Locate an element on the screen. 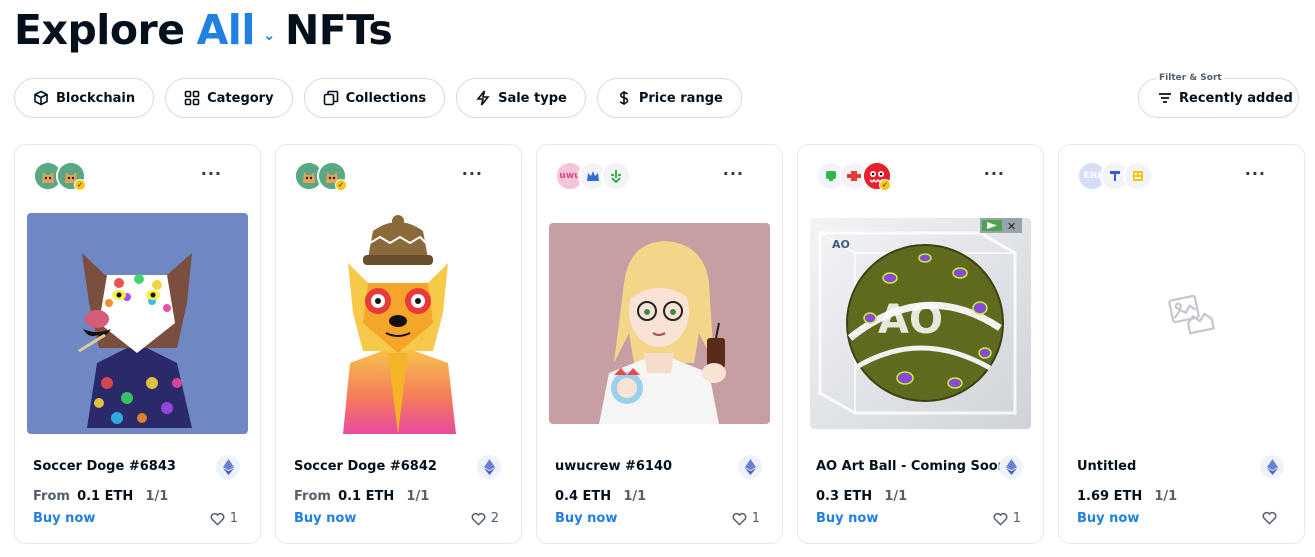 This screenshot has width=1315, height=557. nft-name: Soccer Doge #6842 is located at coordinates (365, 466).